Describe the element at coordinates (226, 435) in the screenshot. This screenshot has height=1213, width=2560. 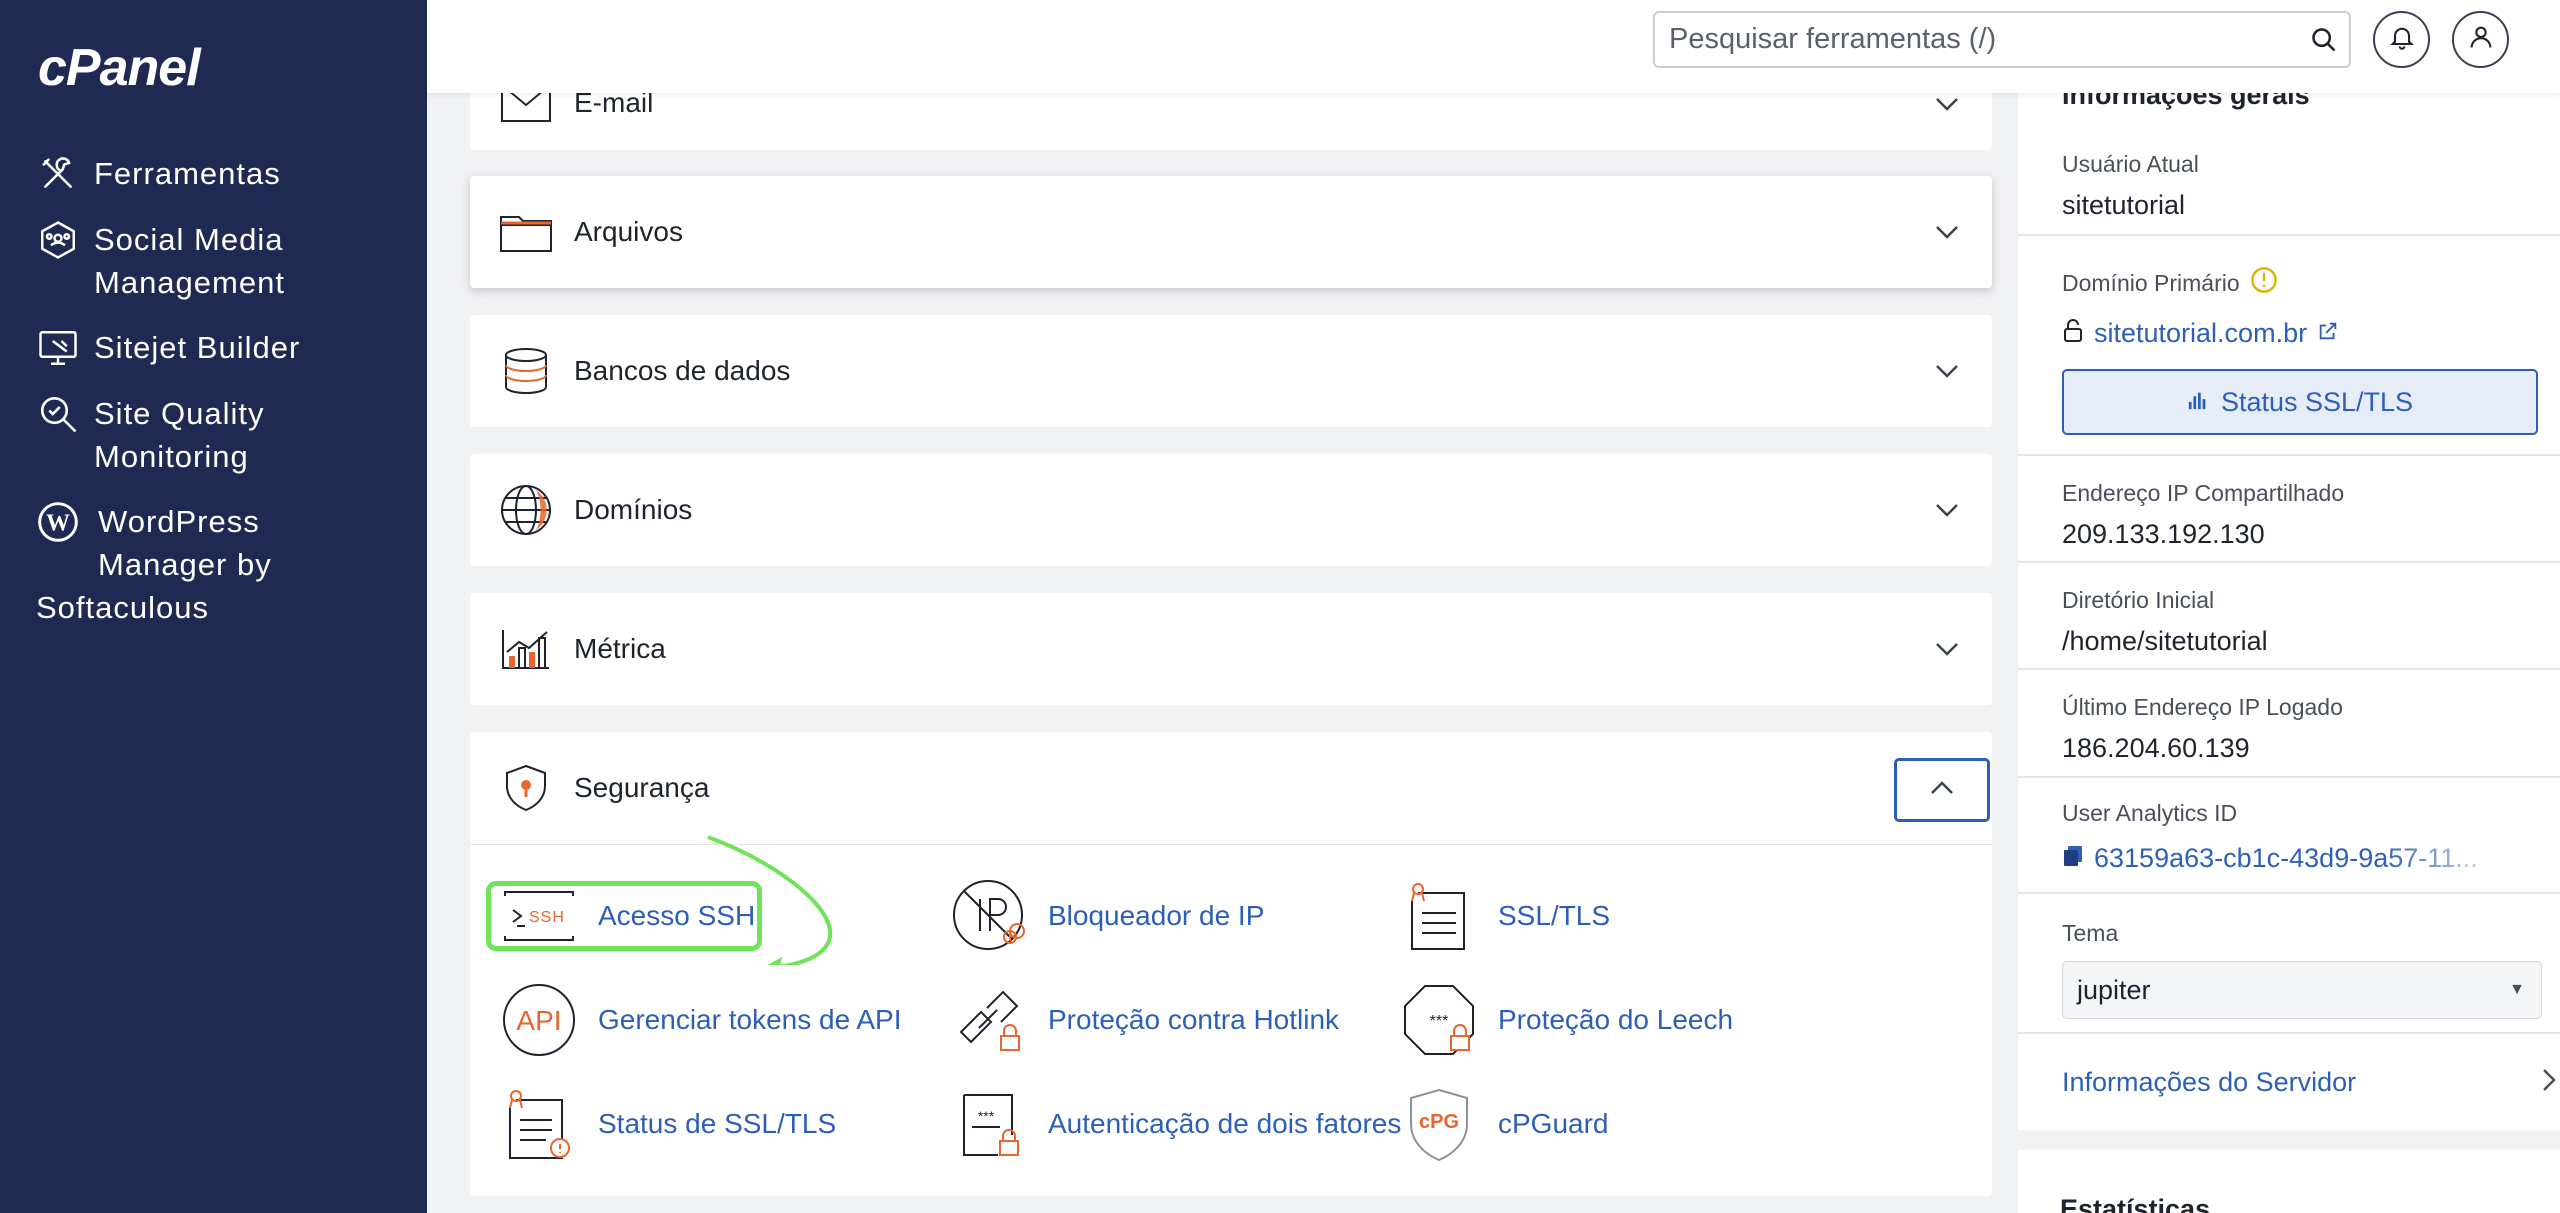
I see `sidebar-item-site-quality: Site Quality Monitoring` at that location.